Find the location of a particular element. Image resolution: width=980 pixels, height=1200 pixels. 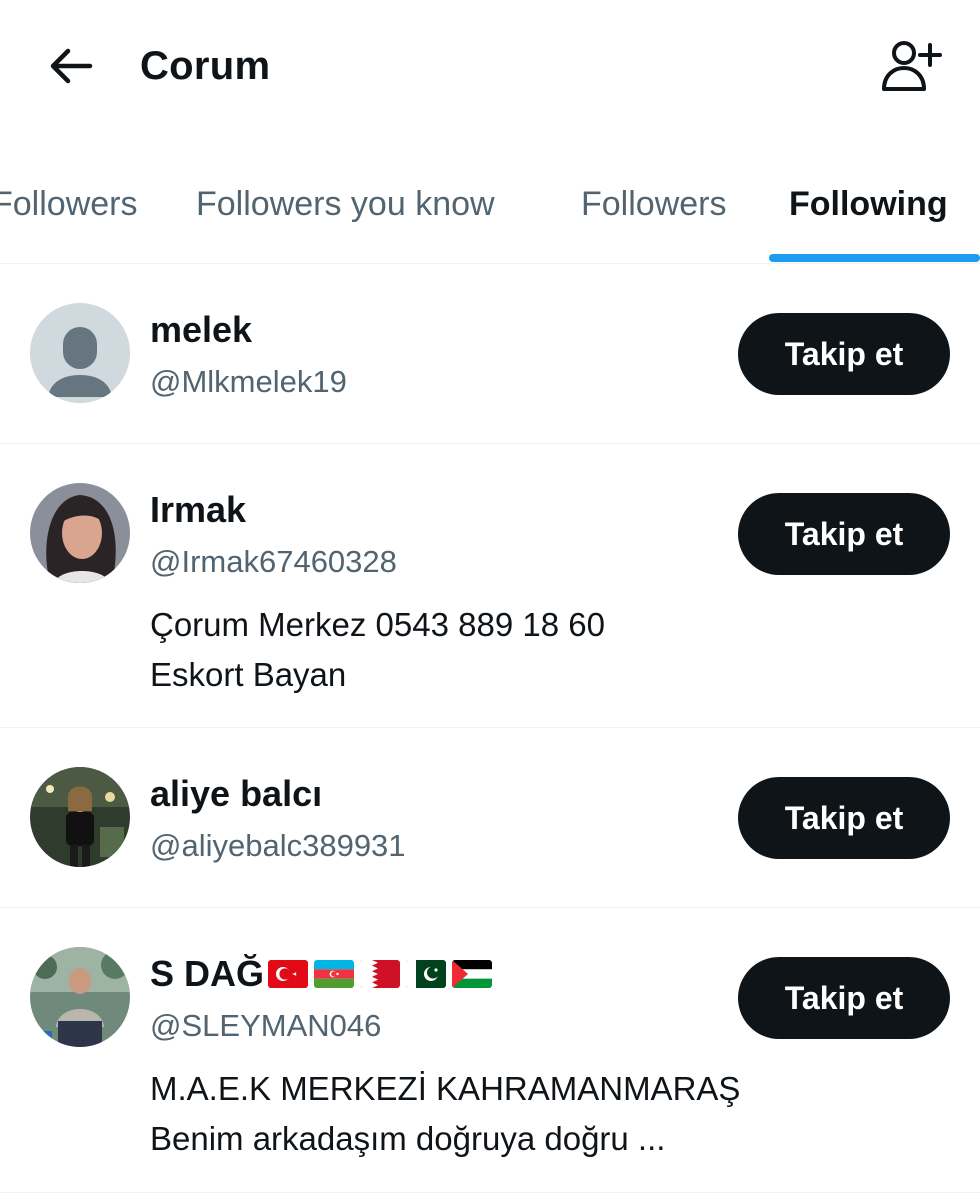

tab-followers: Followers is located at coordinates (653, 204).